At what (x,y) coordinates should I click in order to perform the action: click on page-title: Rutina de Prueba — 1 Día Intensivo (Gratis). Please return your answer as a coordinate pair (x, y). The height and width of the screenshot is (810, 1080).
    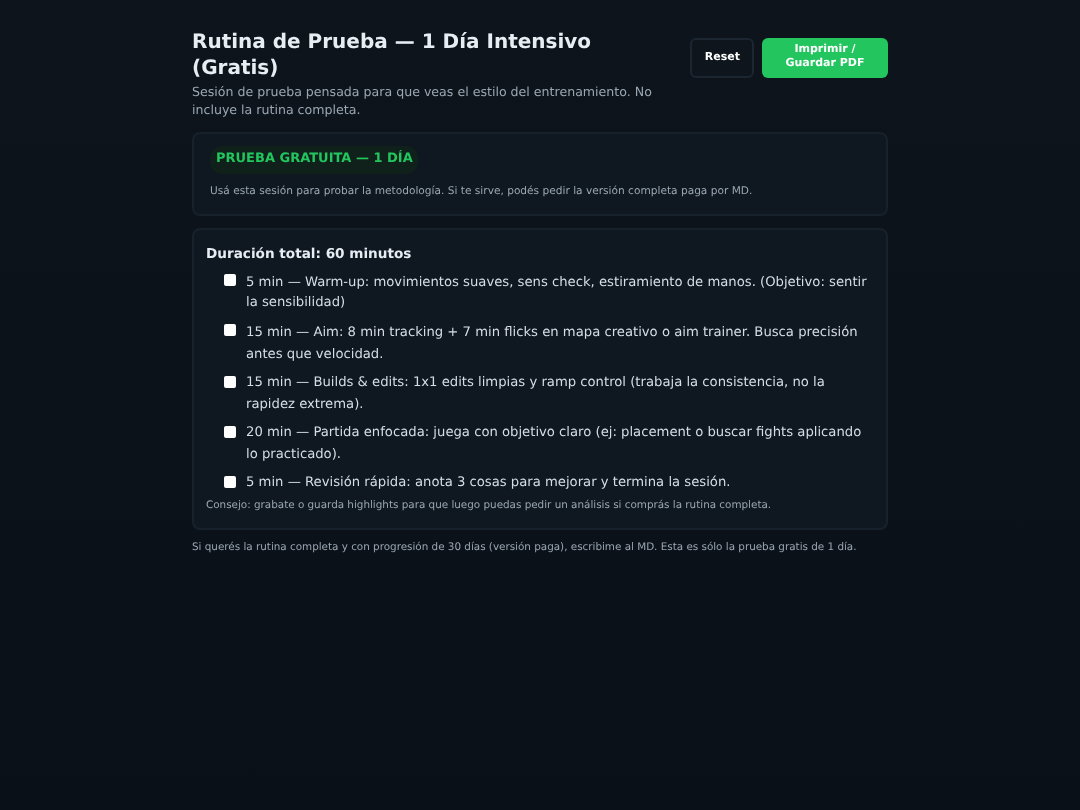
    Looking at the image, I should click on (393, 57).